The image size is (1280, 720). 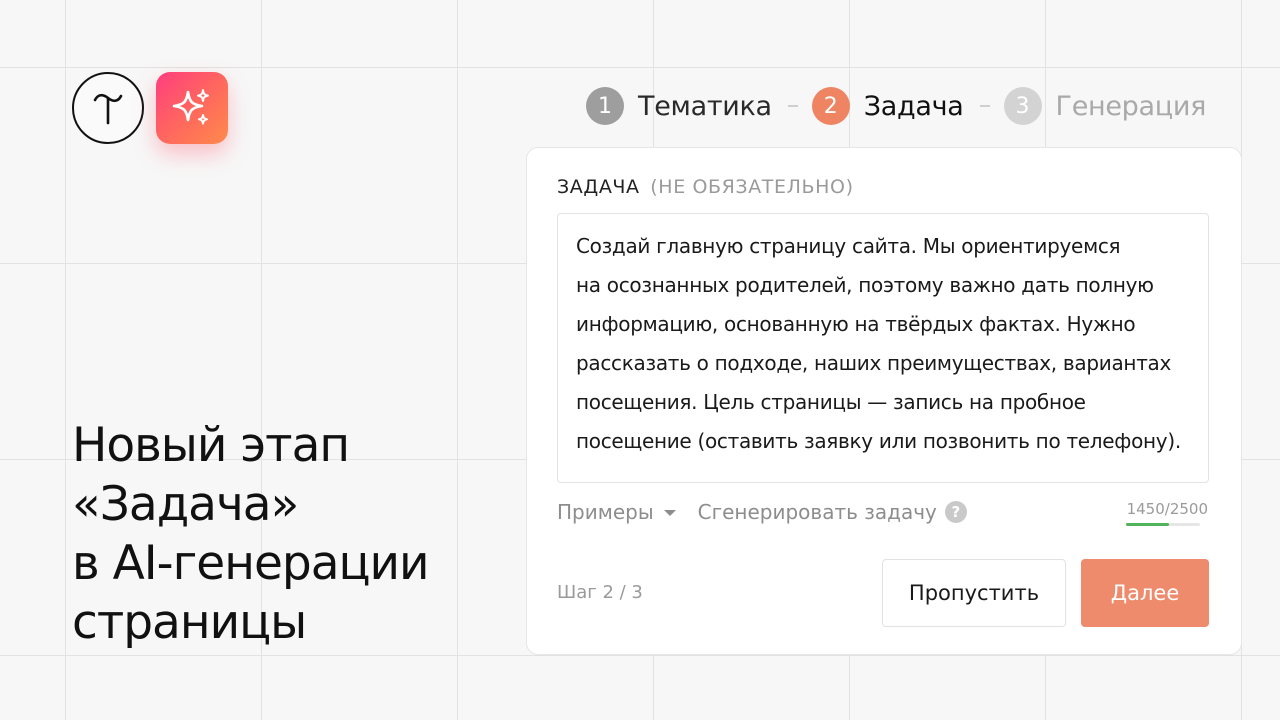 What do you see at coordinates (705, 106) in the screenshot?
I see `step-label: Тематика` at bounding box center [705, 106].